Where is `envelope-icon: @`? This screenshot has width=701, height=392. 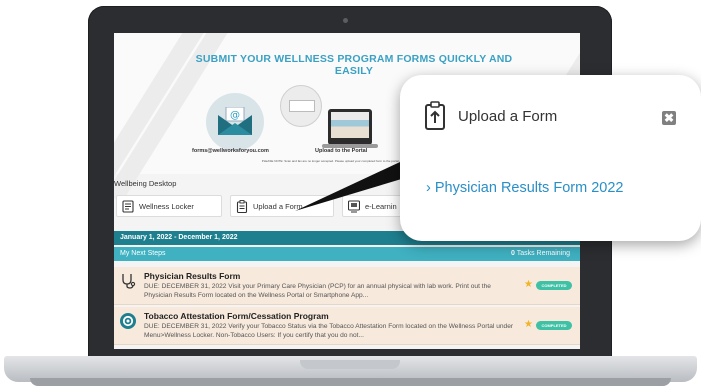 envelope-icon: @ is located at coordinates (235, 121).